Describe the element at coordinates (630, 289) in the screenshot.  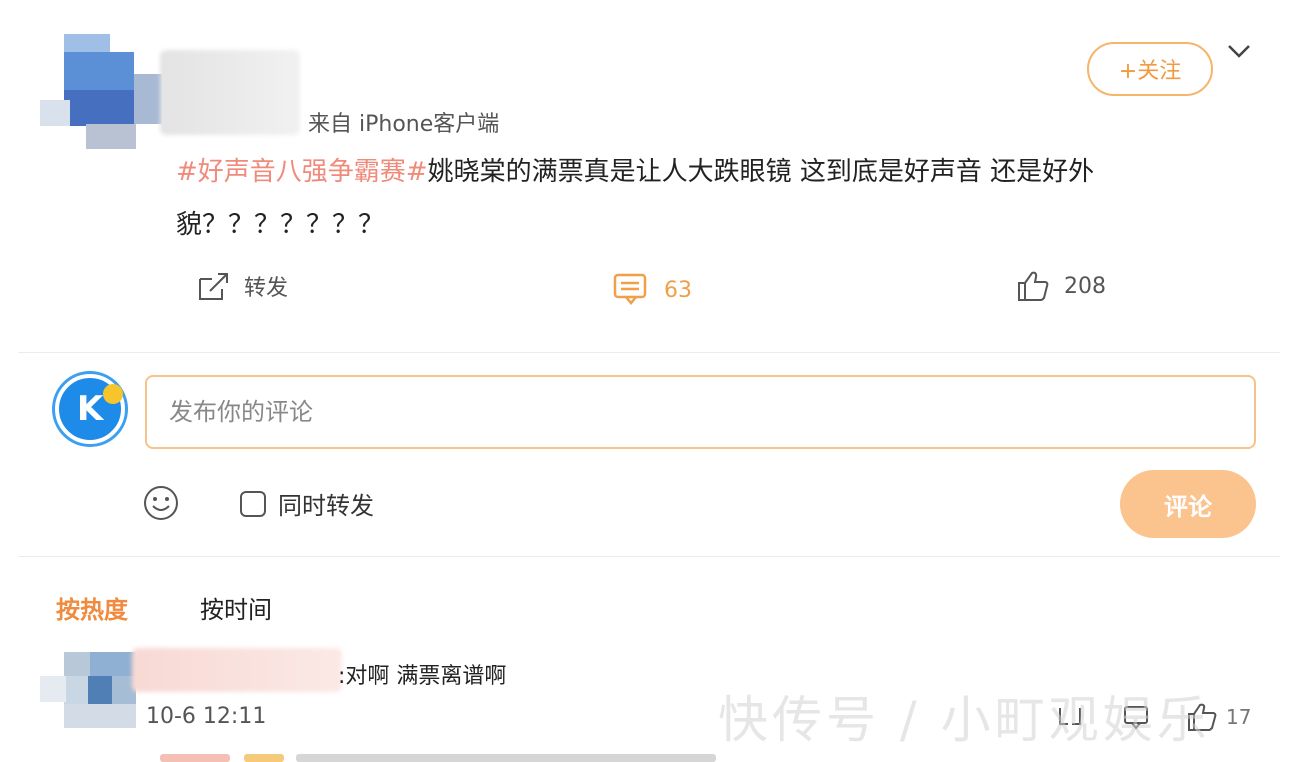
I see `comment-icon` at that location.